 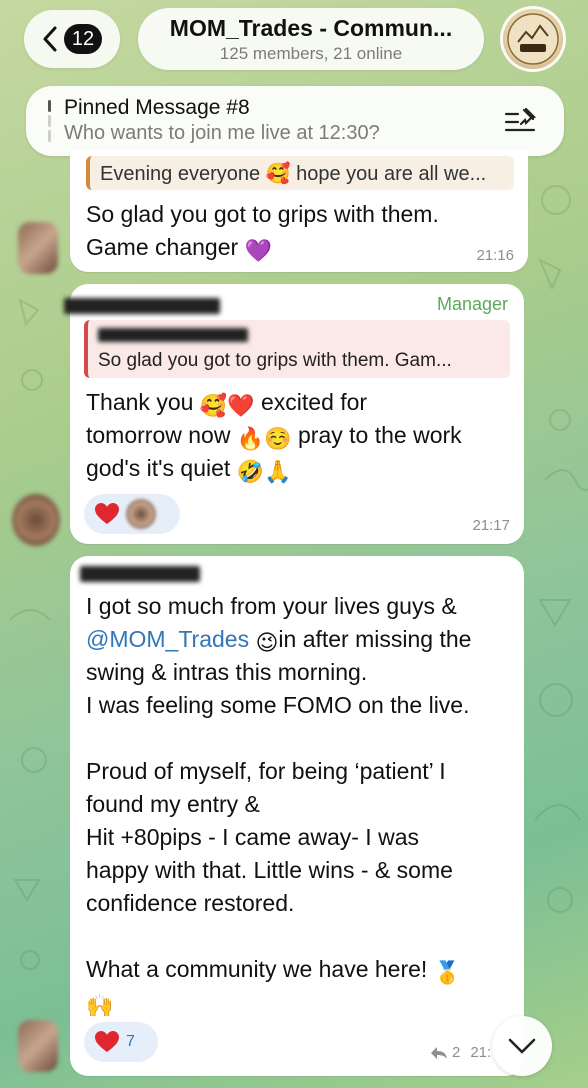 I want to click on message-line: 🙌, so click(x=278, y=1002).